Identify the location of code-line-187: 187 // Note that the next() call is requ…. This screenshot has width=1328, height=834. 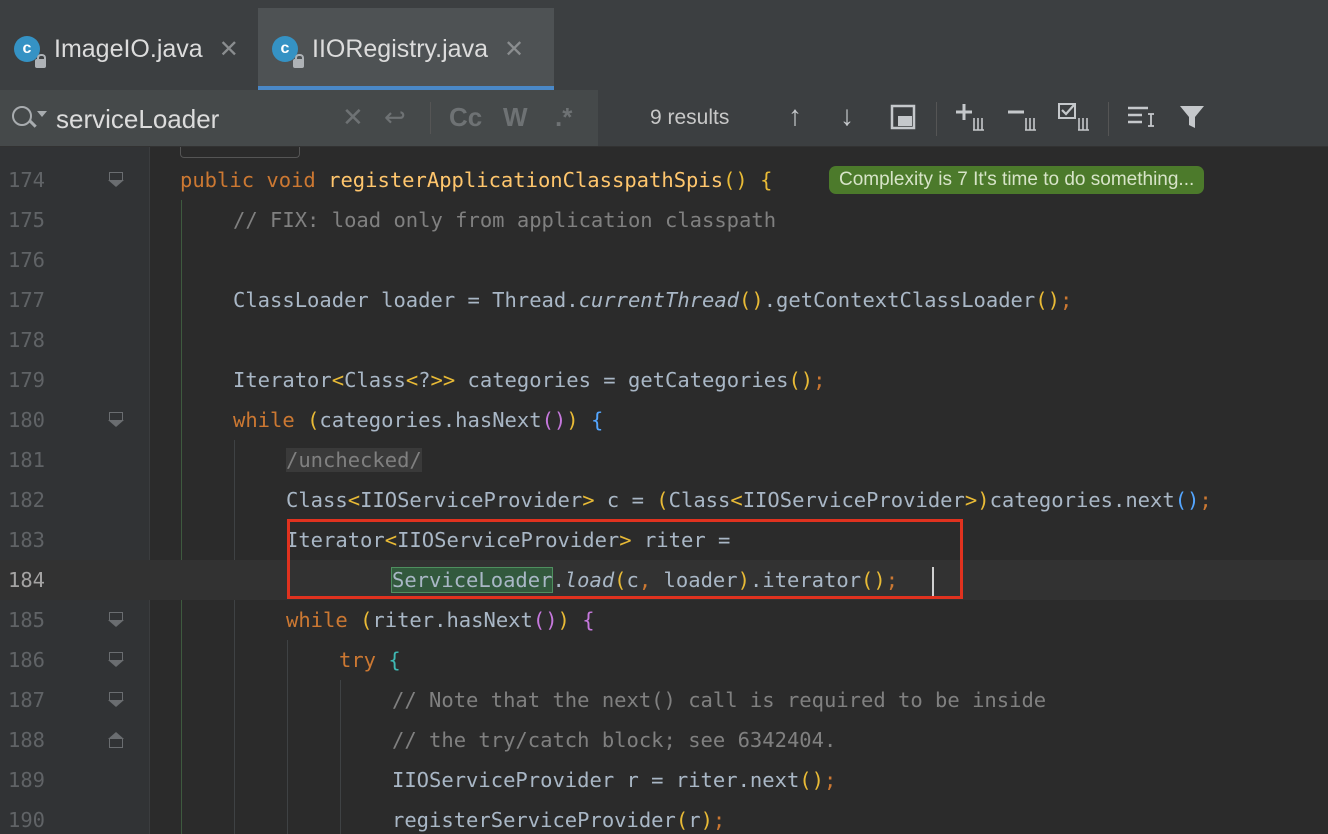
(527, 700).